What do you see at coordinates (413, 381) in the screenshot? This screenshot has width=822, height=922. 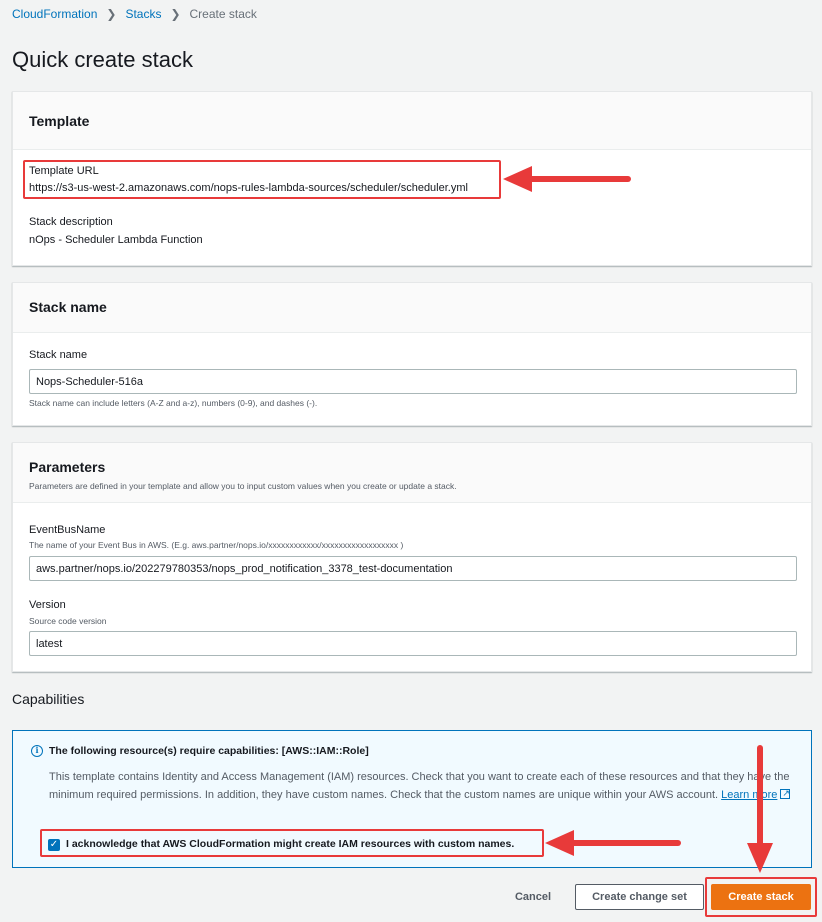 I see `stack-name-input: Nops-Scheduler-516a` at bounding box center [413, 381].